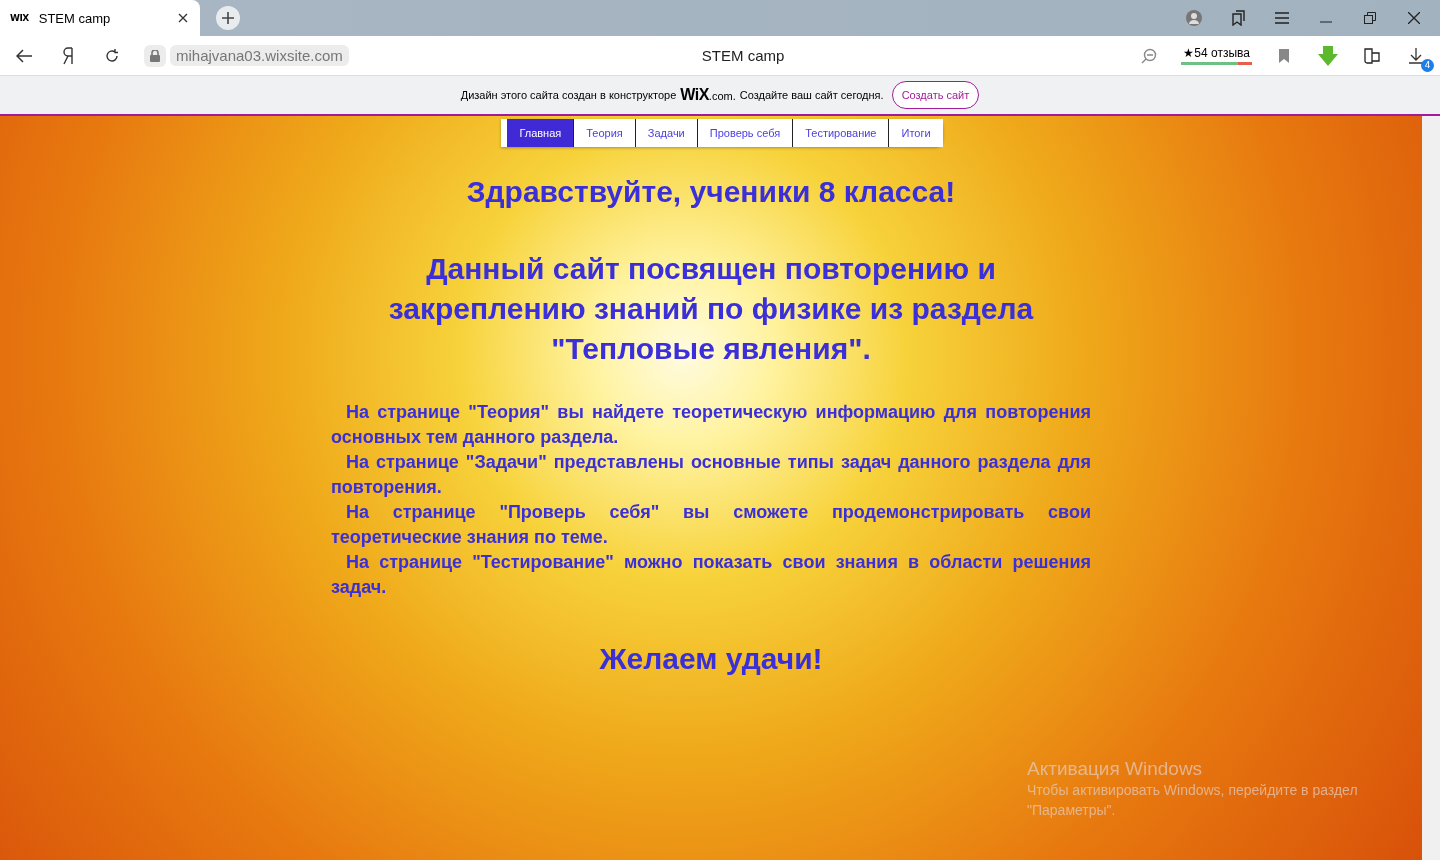  What do you see at coordinates (745, 133) in the screenshot?
I see `nav-tab: Проверь себя` at bounding box center [745, 133].